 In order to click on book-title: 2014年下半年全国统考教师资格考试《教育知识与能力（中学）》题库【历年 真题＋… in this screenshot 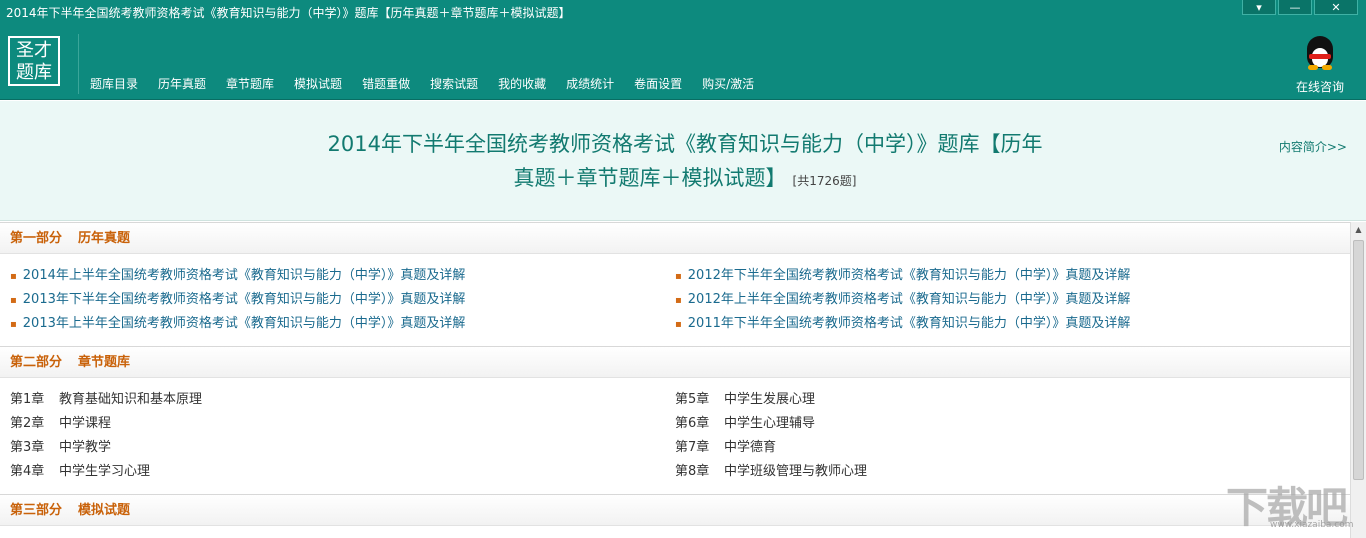, I will do `click(685, 162)`.